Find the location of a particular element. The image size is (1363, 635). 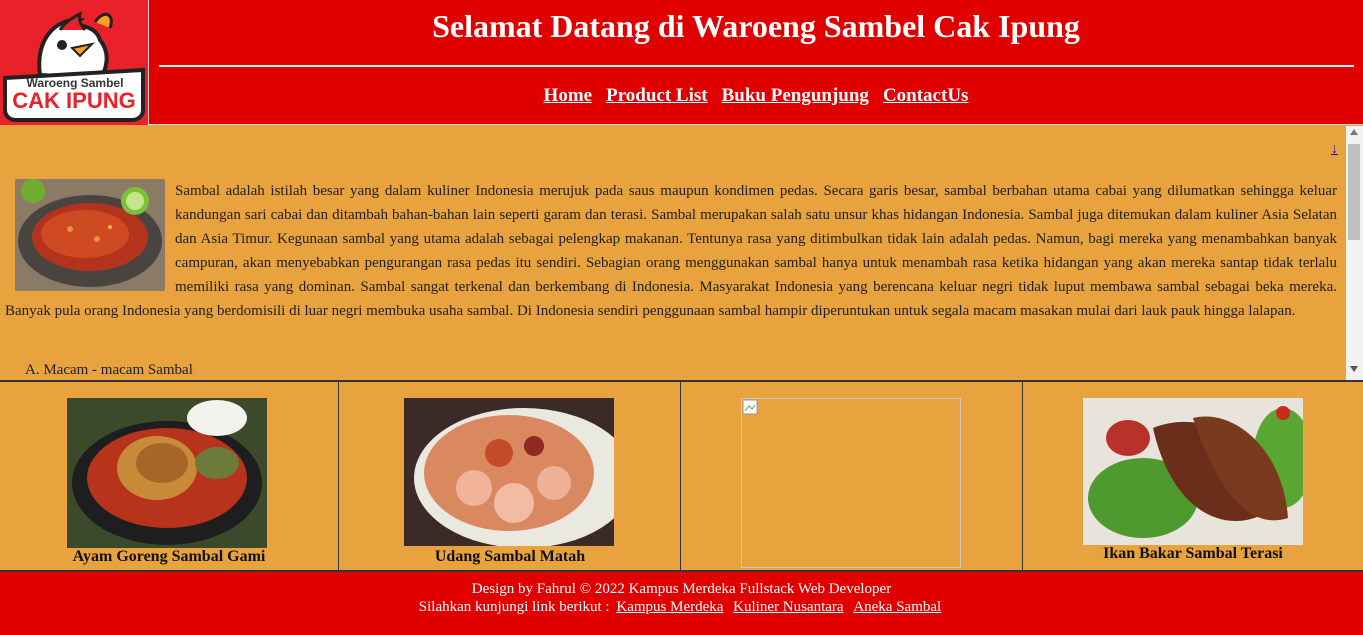

gallery-item: Ikan Bakar Sambal Terasi is located at coordinates (1192, 477).